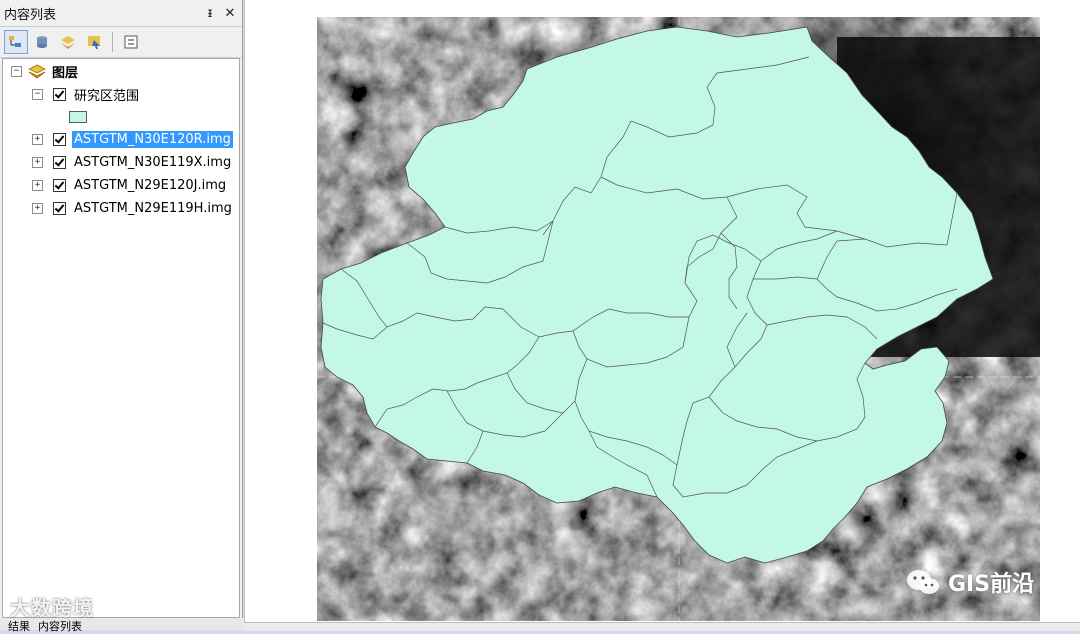 Image resolution: width=1080 pixels, height=634 pixels. Describe the element at coordinates (152, 139) in the screenshot. I see `layer-name: ASTGTM_N30E120R.img` at that location.